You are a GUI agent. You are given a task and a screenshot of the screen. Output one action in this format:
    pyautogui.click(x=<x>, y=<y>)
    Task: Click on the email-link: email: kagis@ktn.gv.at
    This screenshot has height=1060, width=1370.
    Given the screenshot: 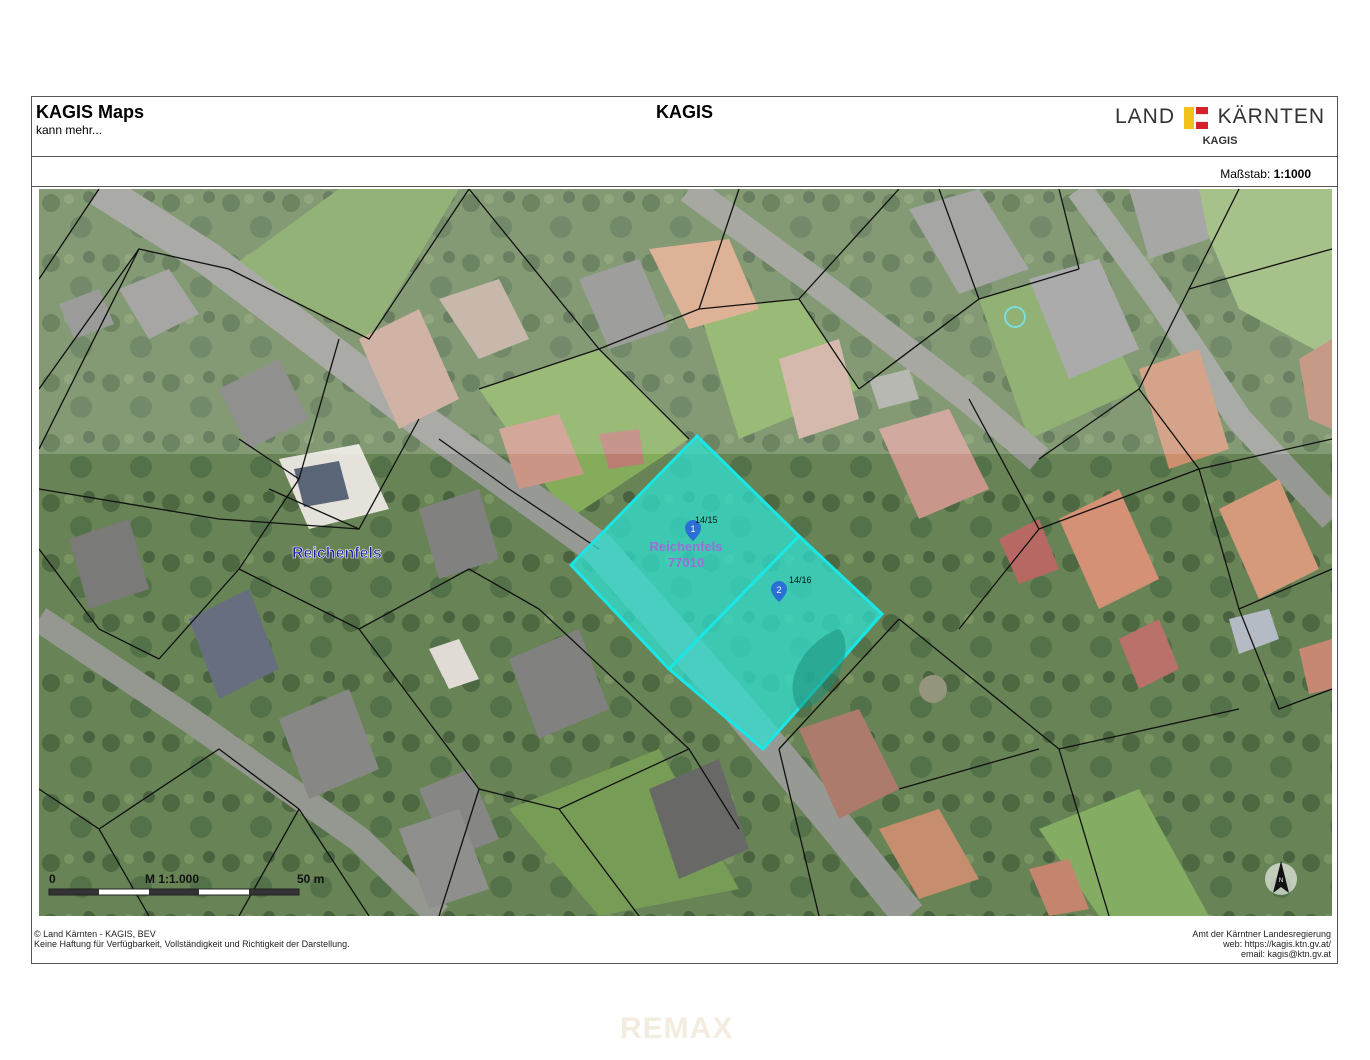 What is the action you would take?
    pyautogui.click(x=1261, y=954)
    